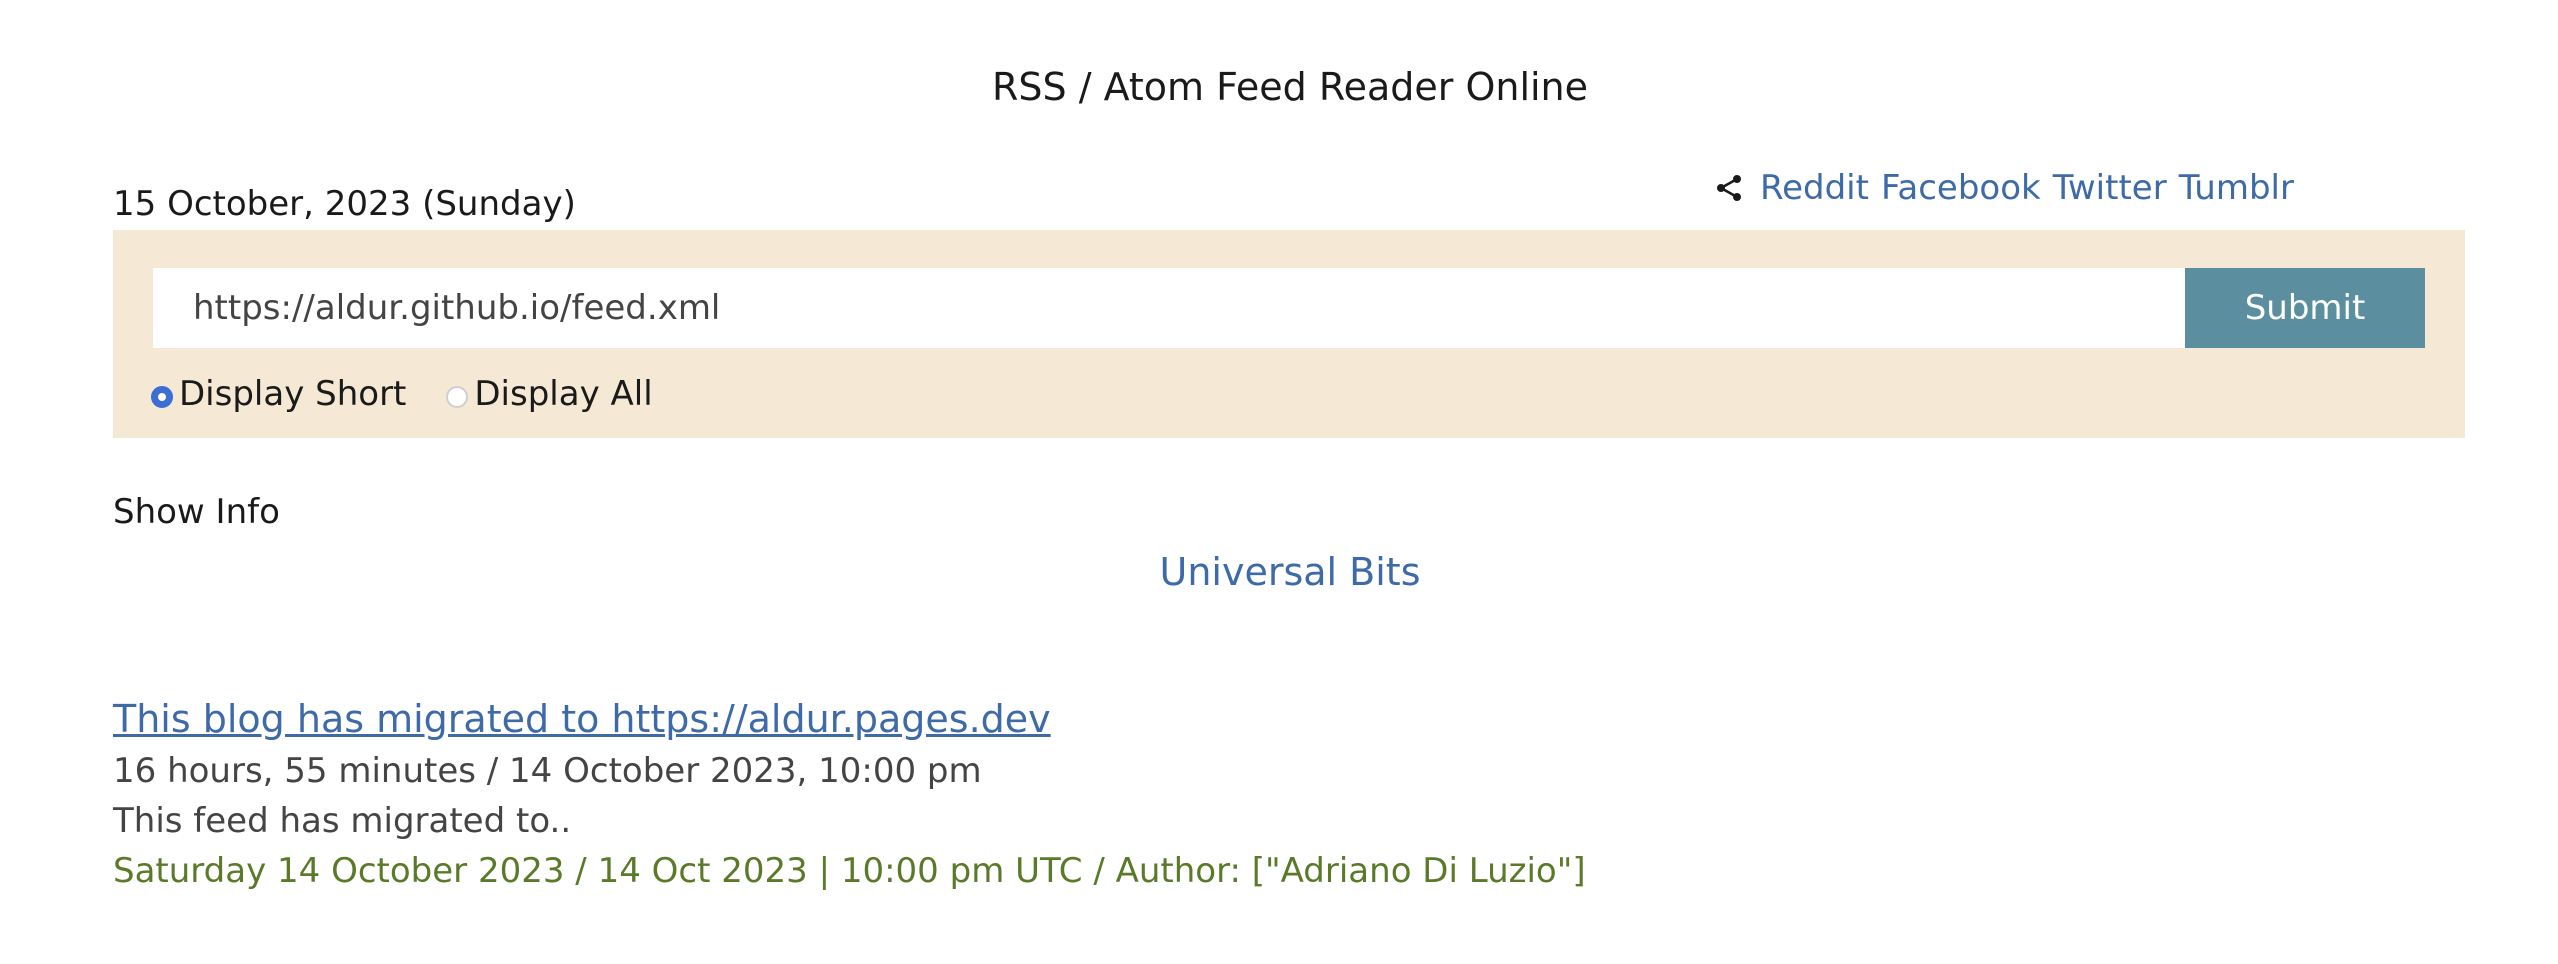 The width and height of the screenshot is (2558, 964). What do you see at coordinates (457, 397) in the screenshot?
I see `display-all-radio` at bounding box center [457, 397].